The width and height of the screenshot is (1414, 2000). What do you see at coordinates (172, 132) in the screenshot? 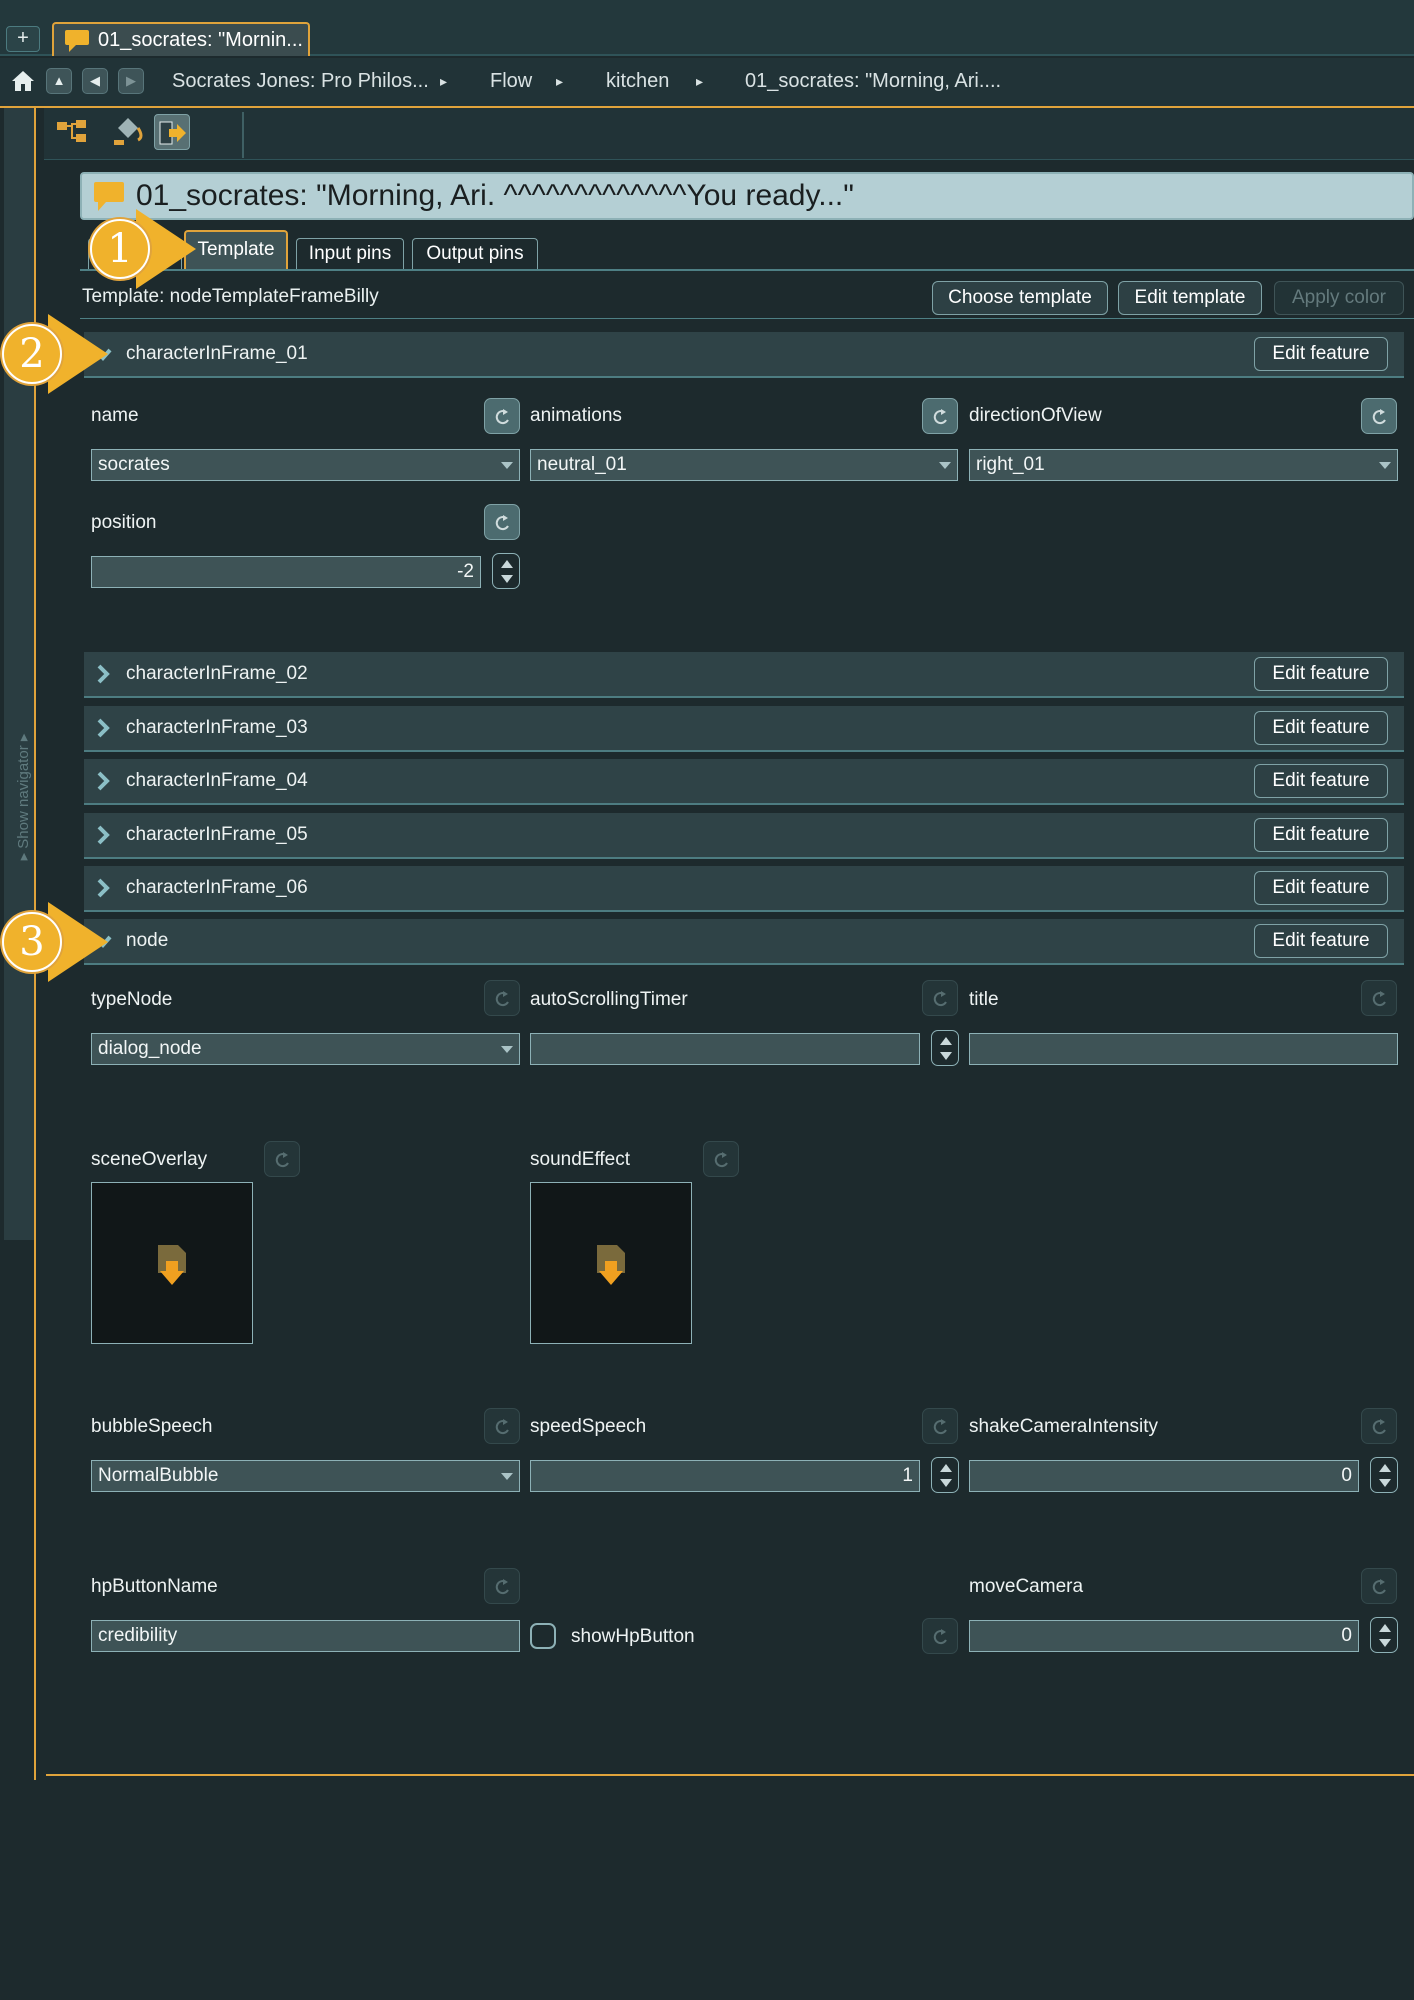
I see `property-view-icon` at bounding box center [172, 132].